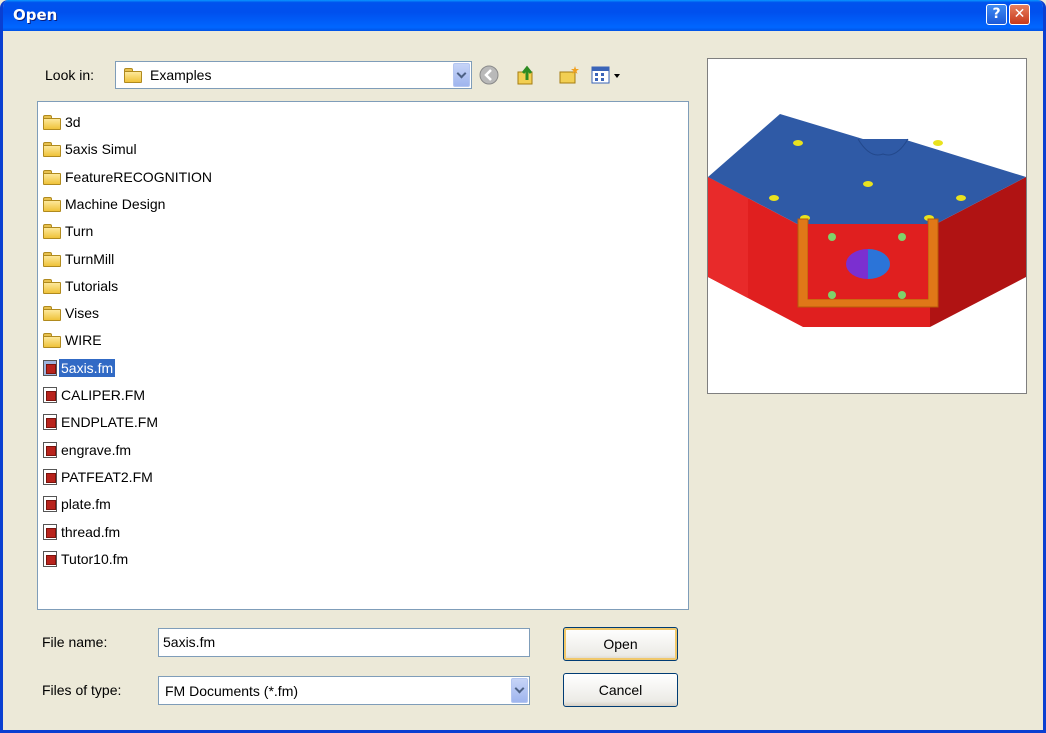  I want to click on help-icon: ?, so click(996, 14).